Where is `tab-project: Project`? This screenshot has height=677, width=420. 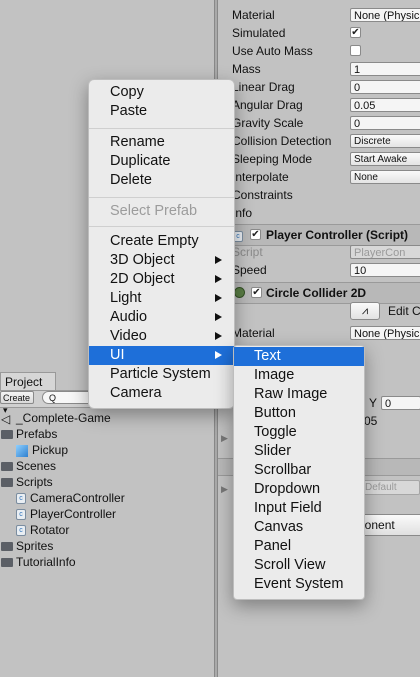
tab-project: Project is located at coordinates (28, 381).